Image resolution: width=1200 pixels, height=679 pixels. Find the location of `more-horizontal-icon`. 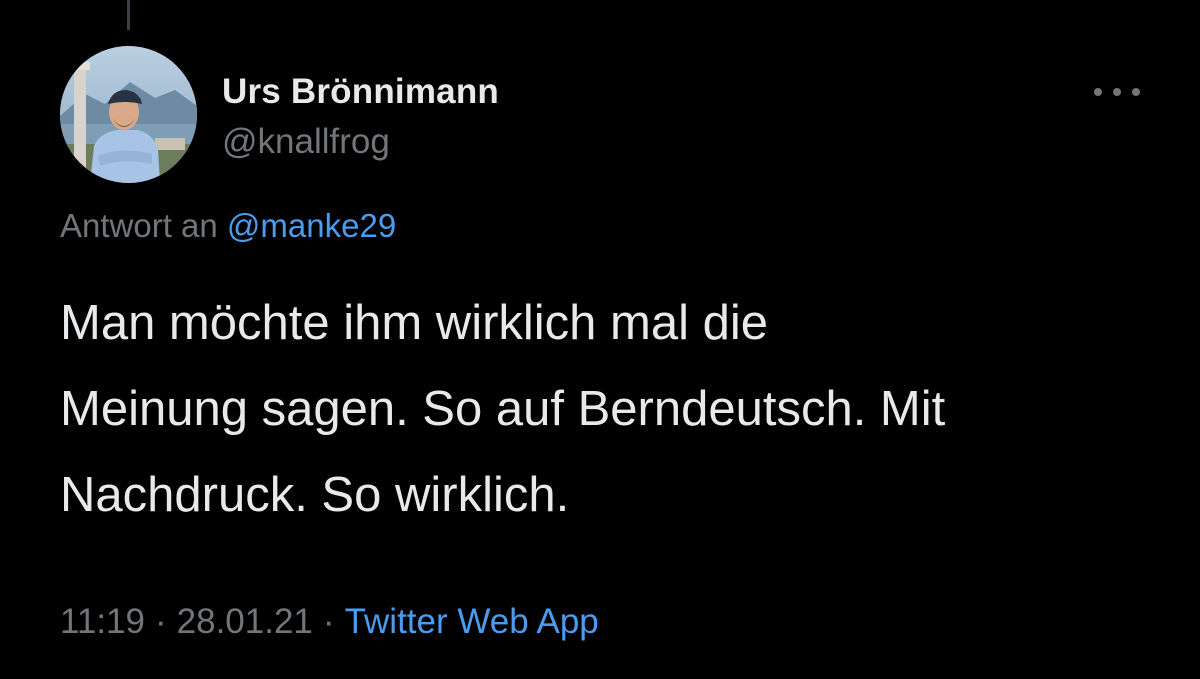

more-horizontal-icon is located at coordinates (1098, 92).